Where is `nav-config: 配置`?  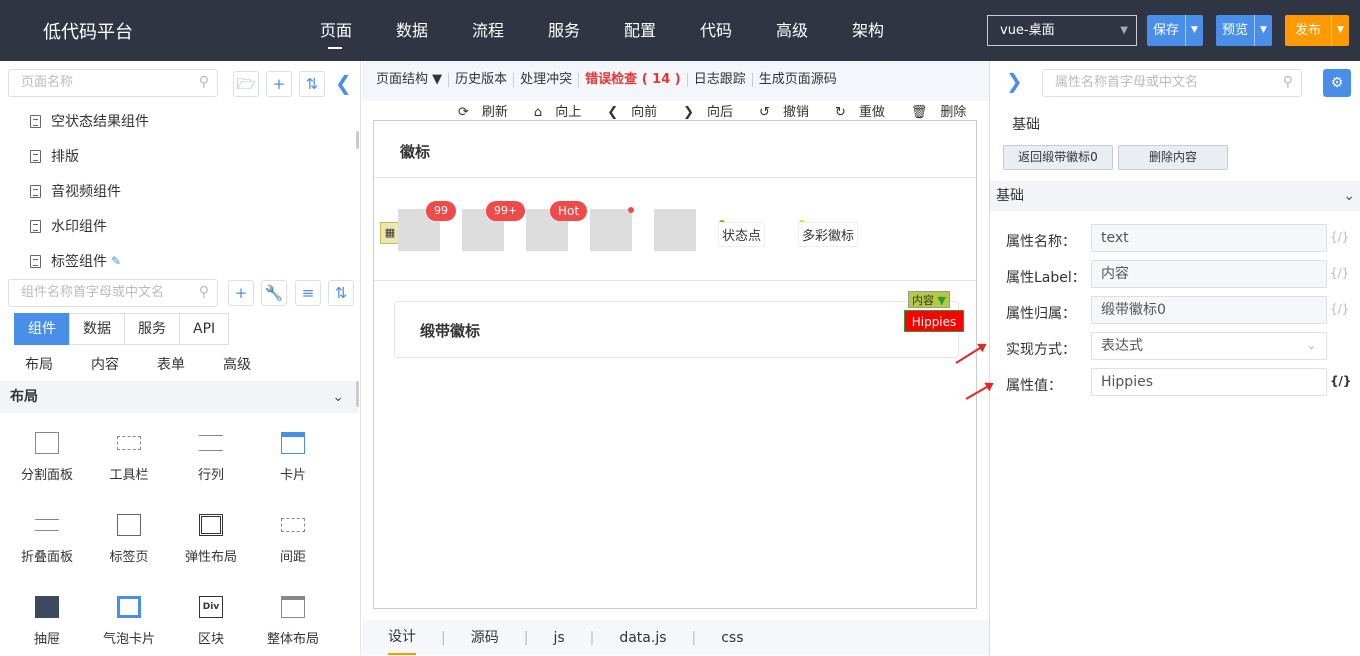
nav-config: 配置 is located at coordinates (640, 30).